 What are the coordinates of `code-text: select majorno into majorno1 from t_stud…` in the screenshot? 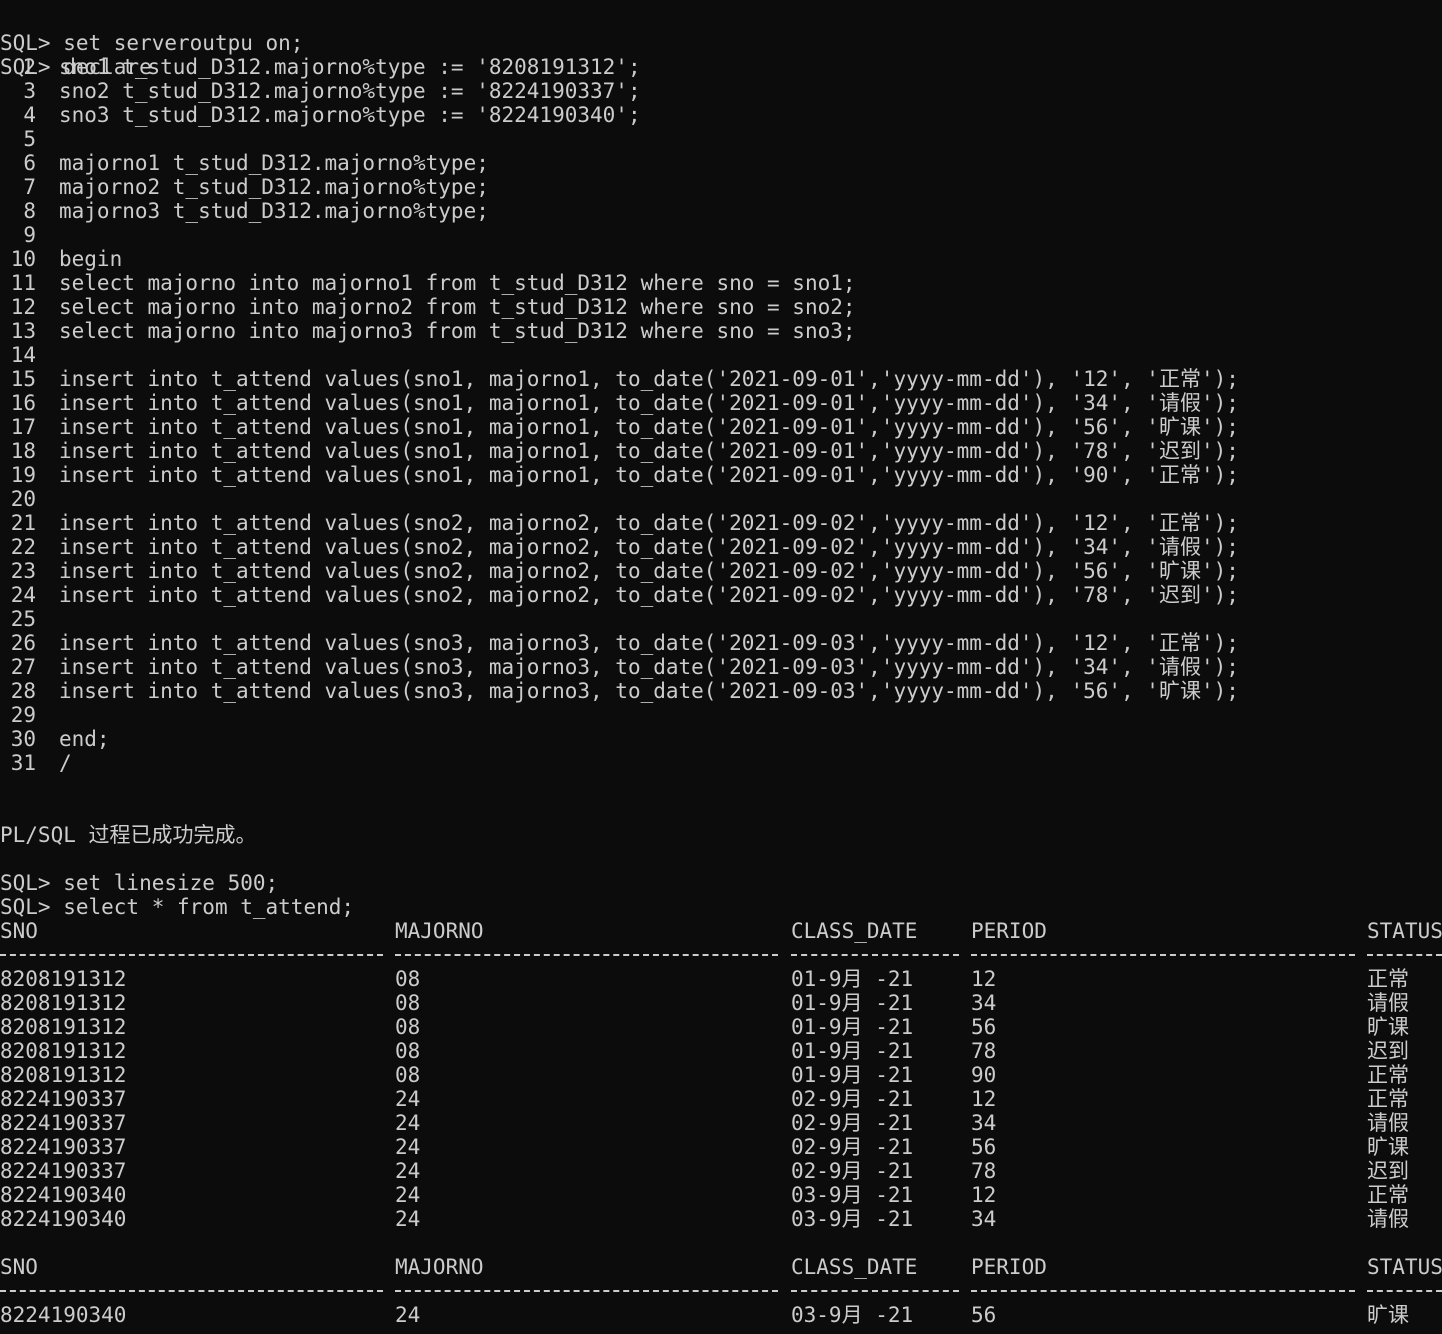 It's located at (457, 283).